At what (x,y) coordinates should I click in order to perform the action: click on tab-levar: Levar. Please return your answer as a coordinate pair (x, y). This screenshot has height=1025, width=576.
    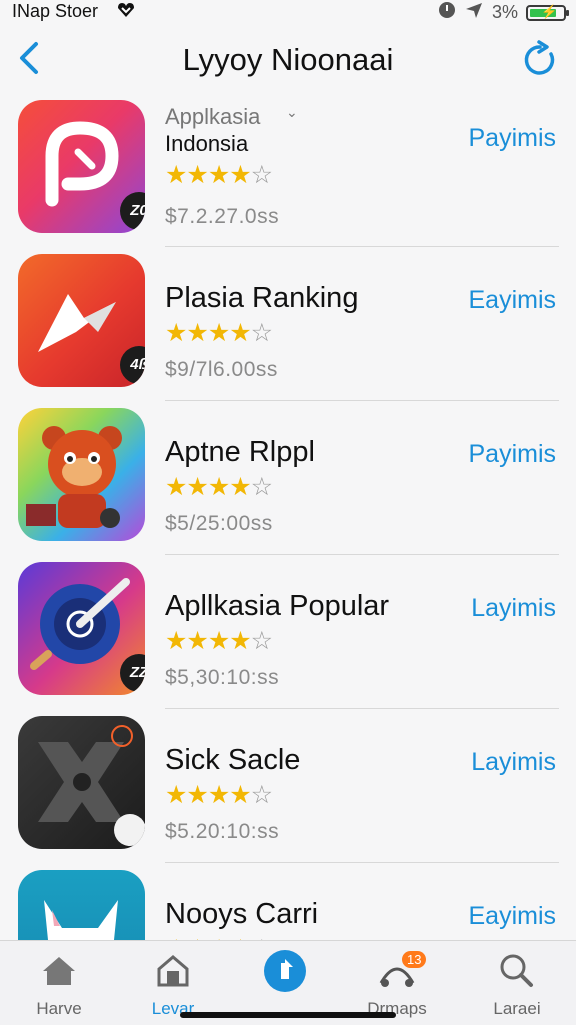
    Looking at the image, I should click on (173, 984).